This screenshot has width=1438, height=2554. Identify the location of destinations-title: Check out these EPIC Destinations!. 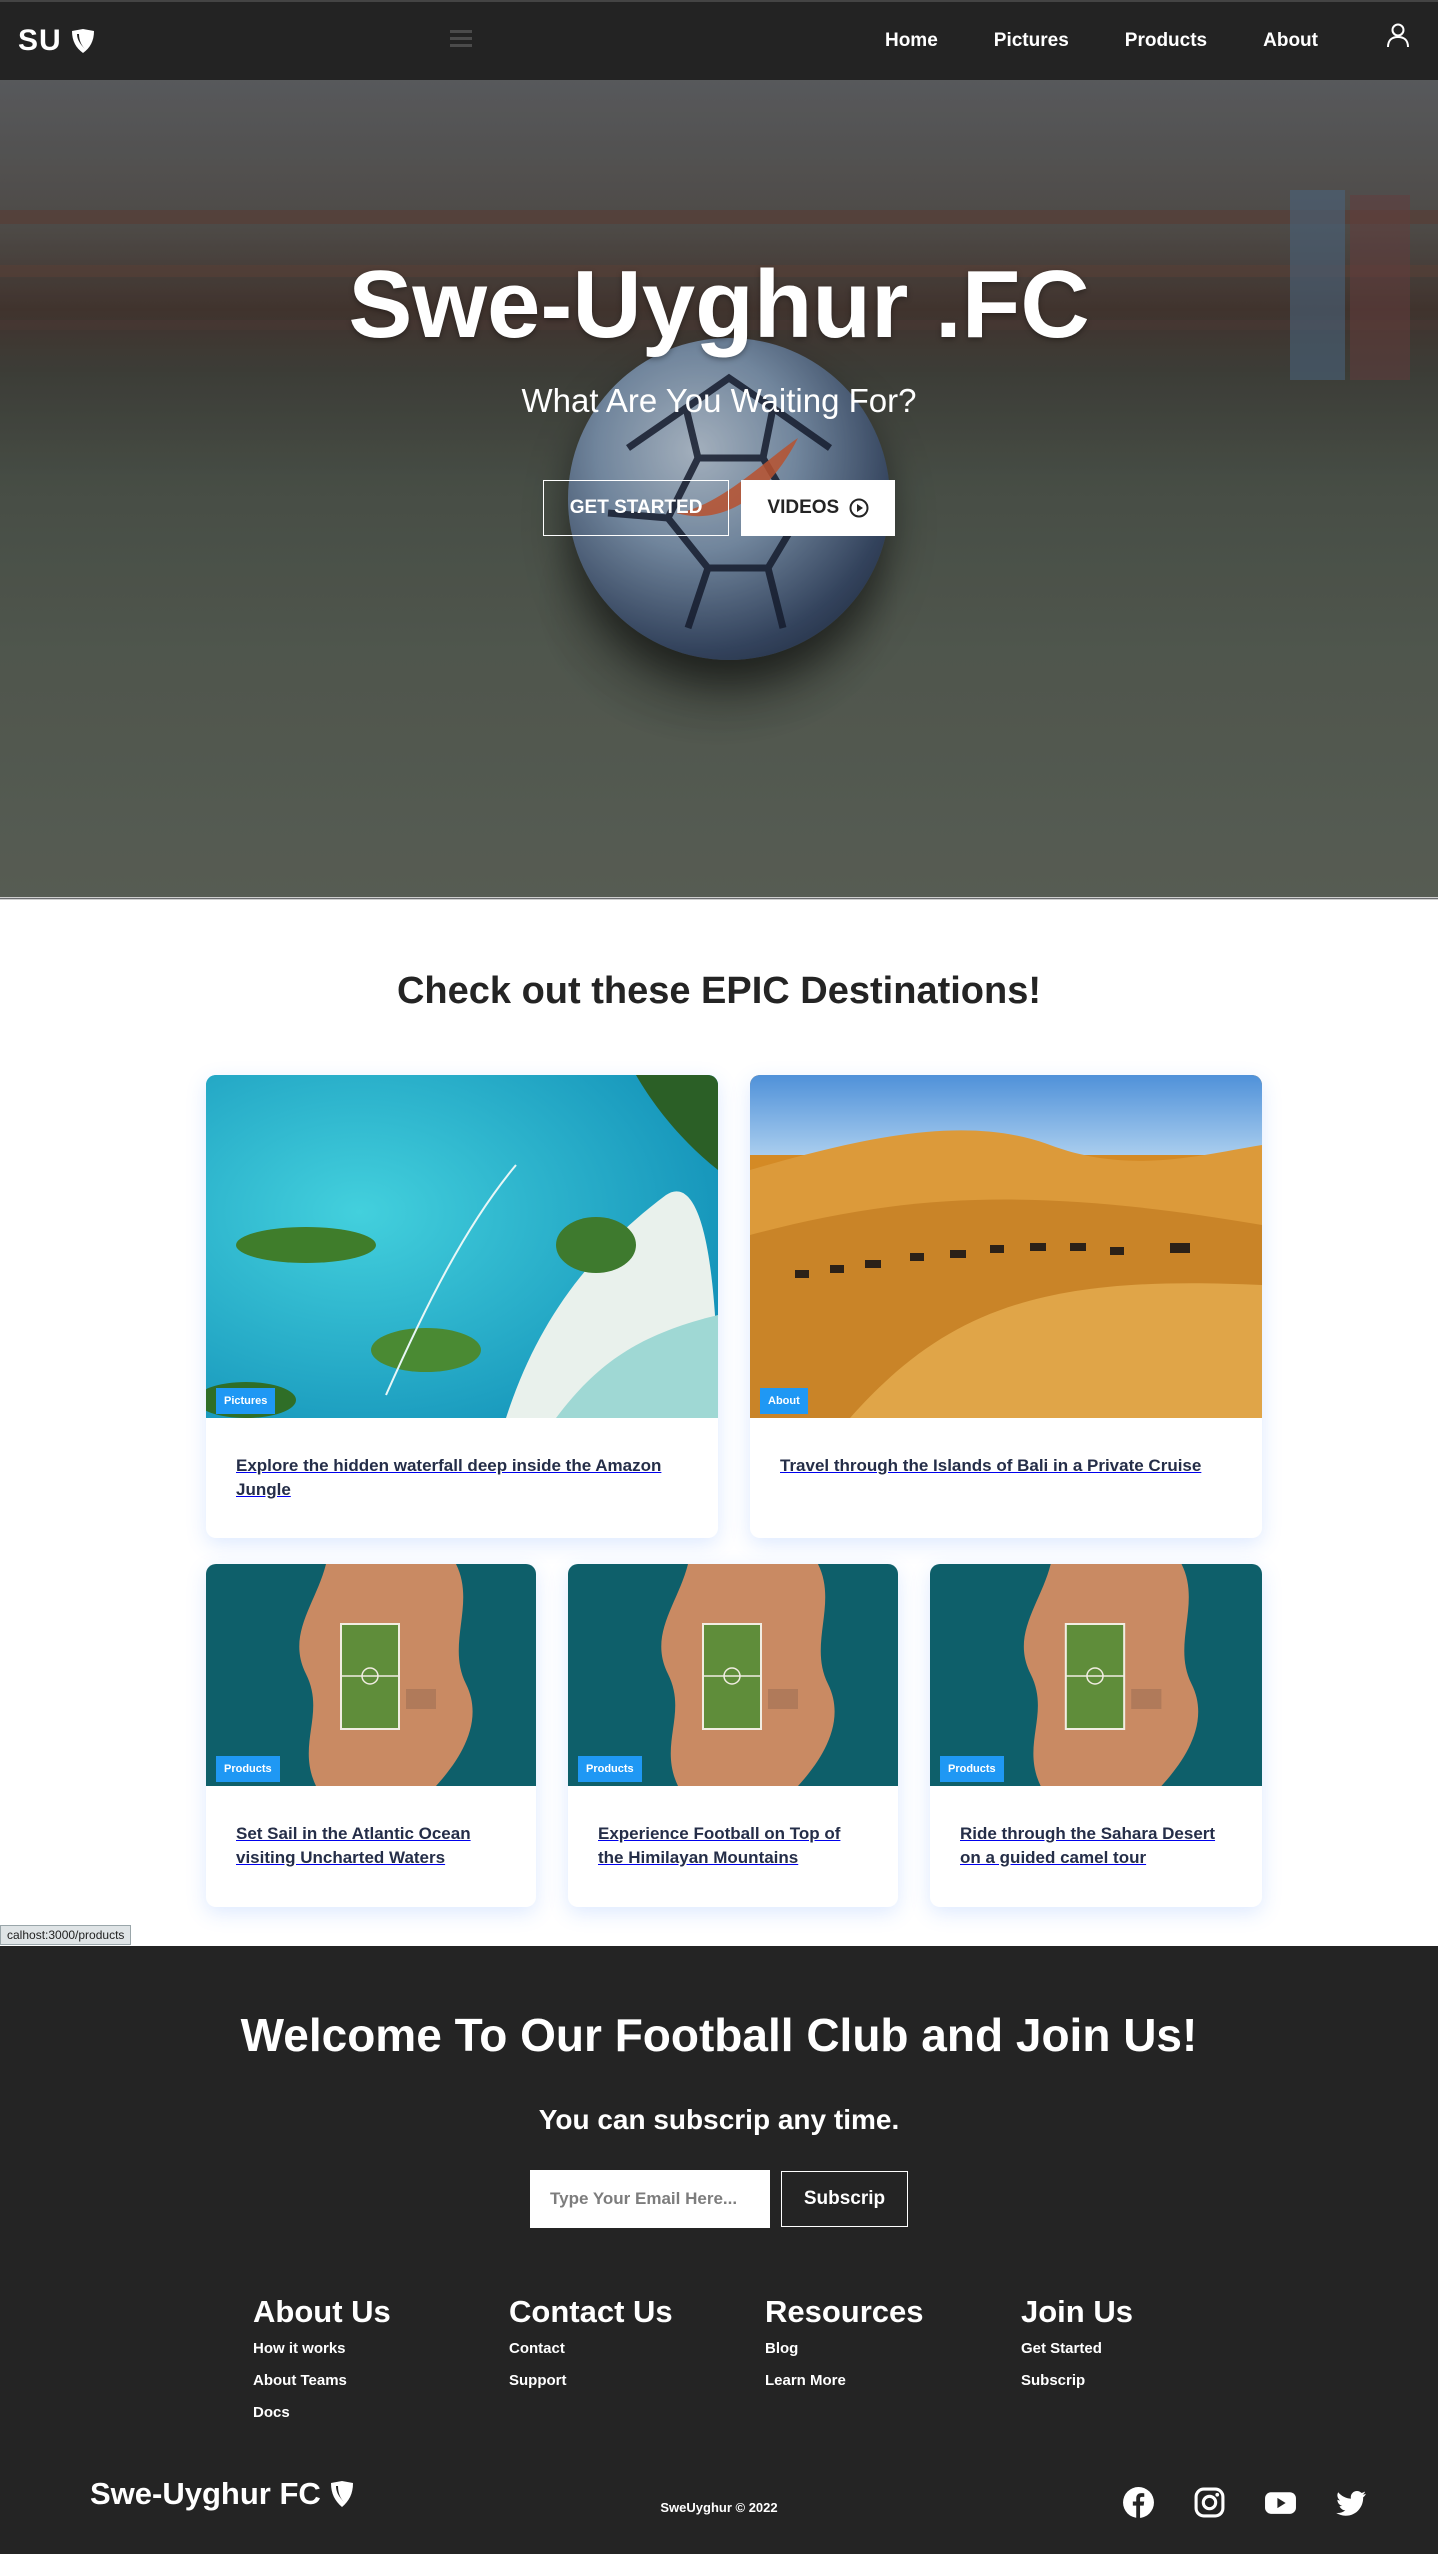
(718, 991).